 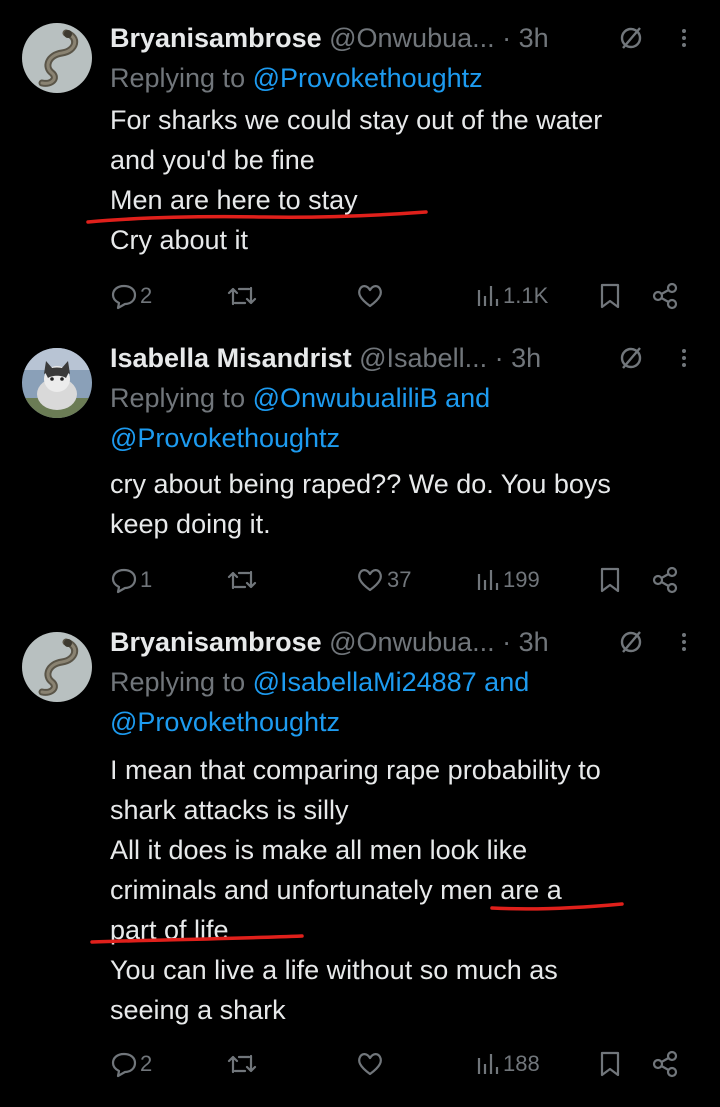 I want to click on text-line: You can live a life without so much as, so click(x=334, y=970).